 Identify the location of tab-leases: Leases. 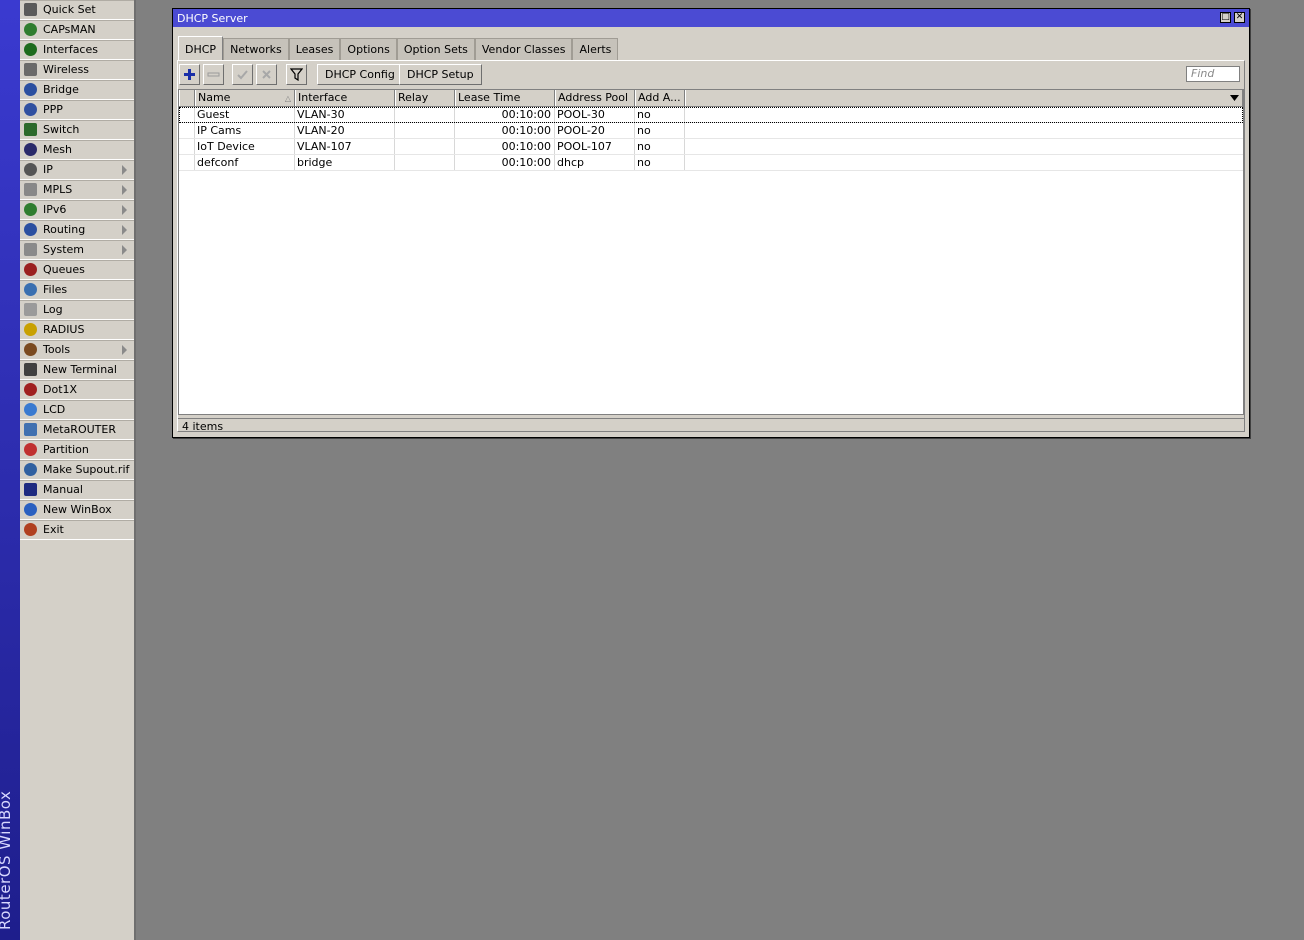
(314, 49).